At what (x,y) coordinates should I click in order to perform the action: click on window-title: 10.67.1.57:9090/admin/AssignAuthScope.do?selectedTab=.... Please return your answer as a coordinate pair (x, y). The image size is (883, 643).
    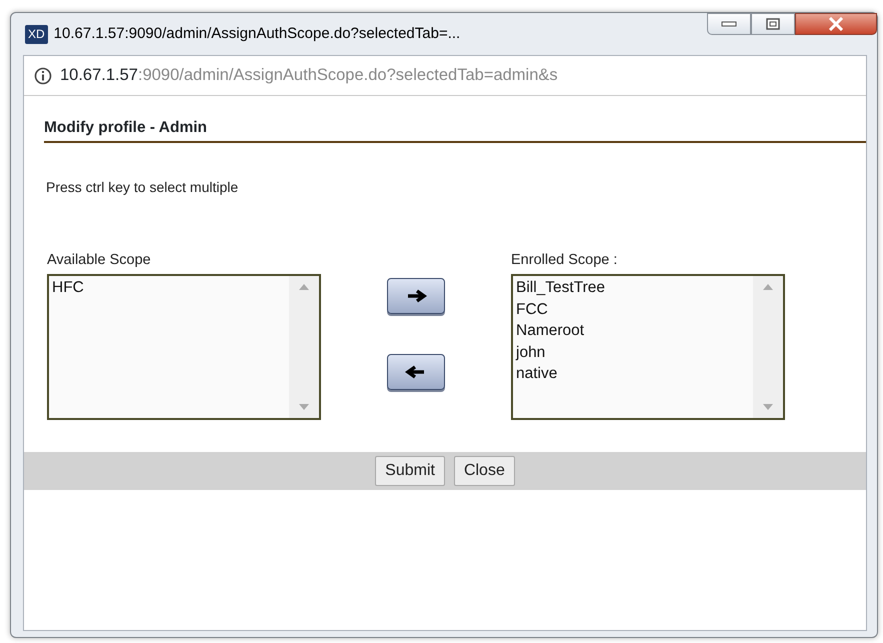
    Looking at the image, I should click on (257, 34).